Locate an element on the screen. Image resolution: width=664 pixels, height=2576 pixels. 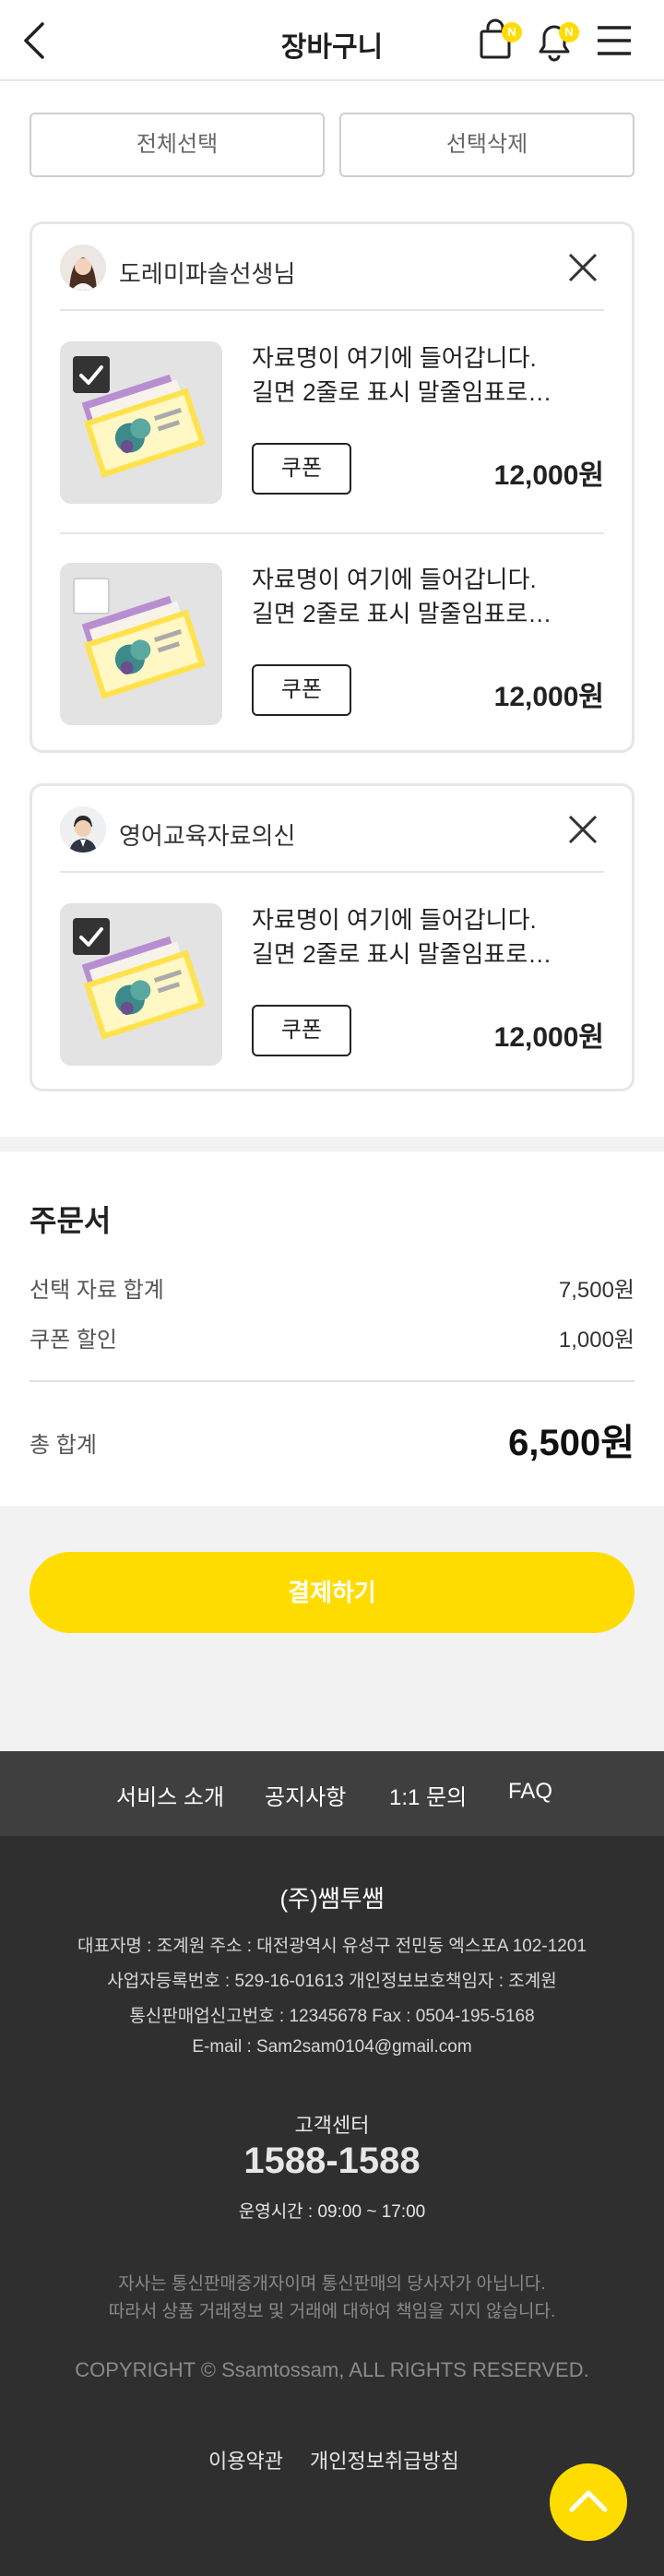
company-info: 통신판매업신고번호 : 12345678 Fax : 0504-195-5168 is located at coordinates (332, 2017).